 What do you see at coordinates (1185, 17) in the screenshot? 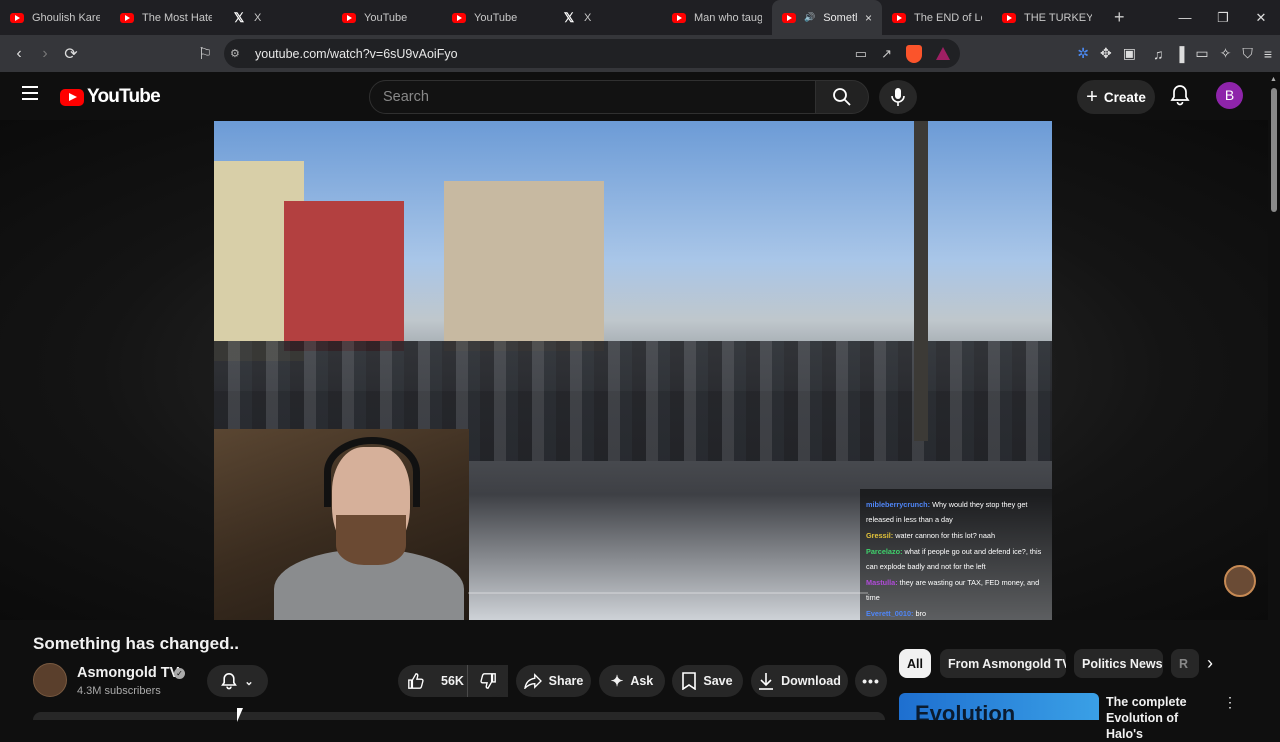
I see `minimize-icon: —` at bounding box center [1185, 17].